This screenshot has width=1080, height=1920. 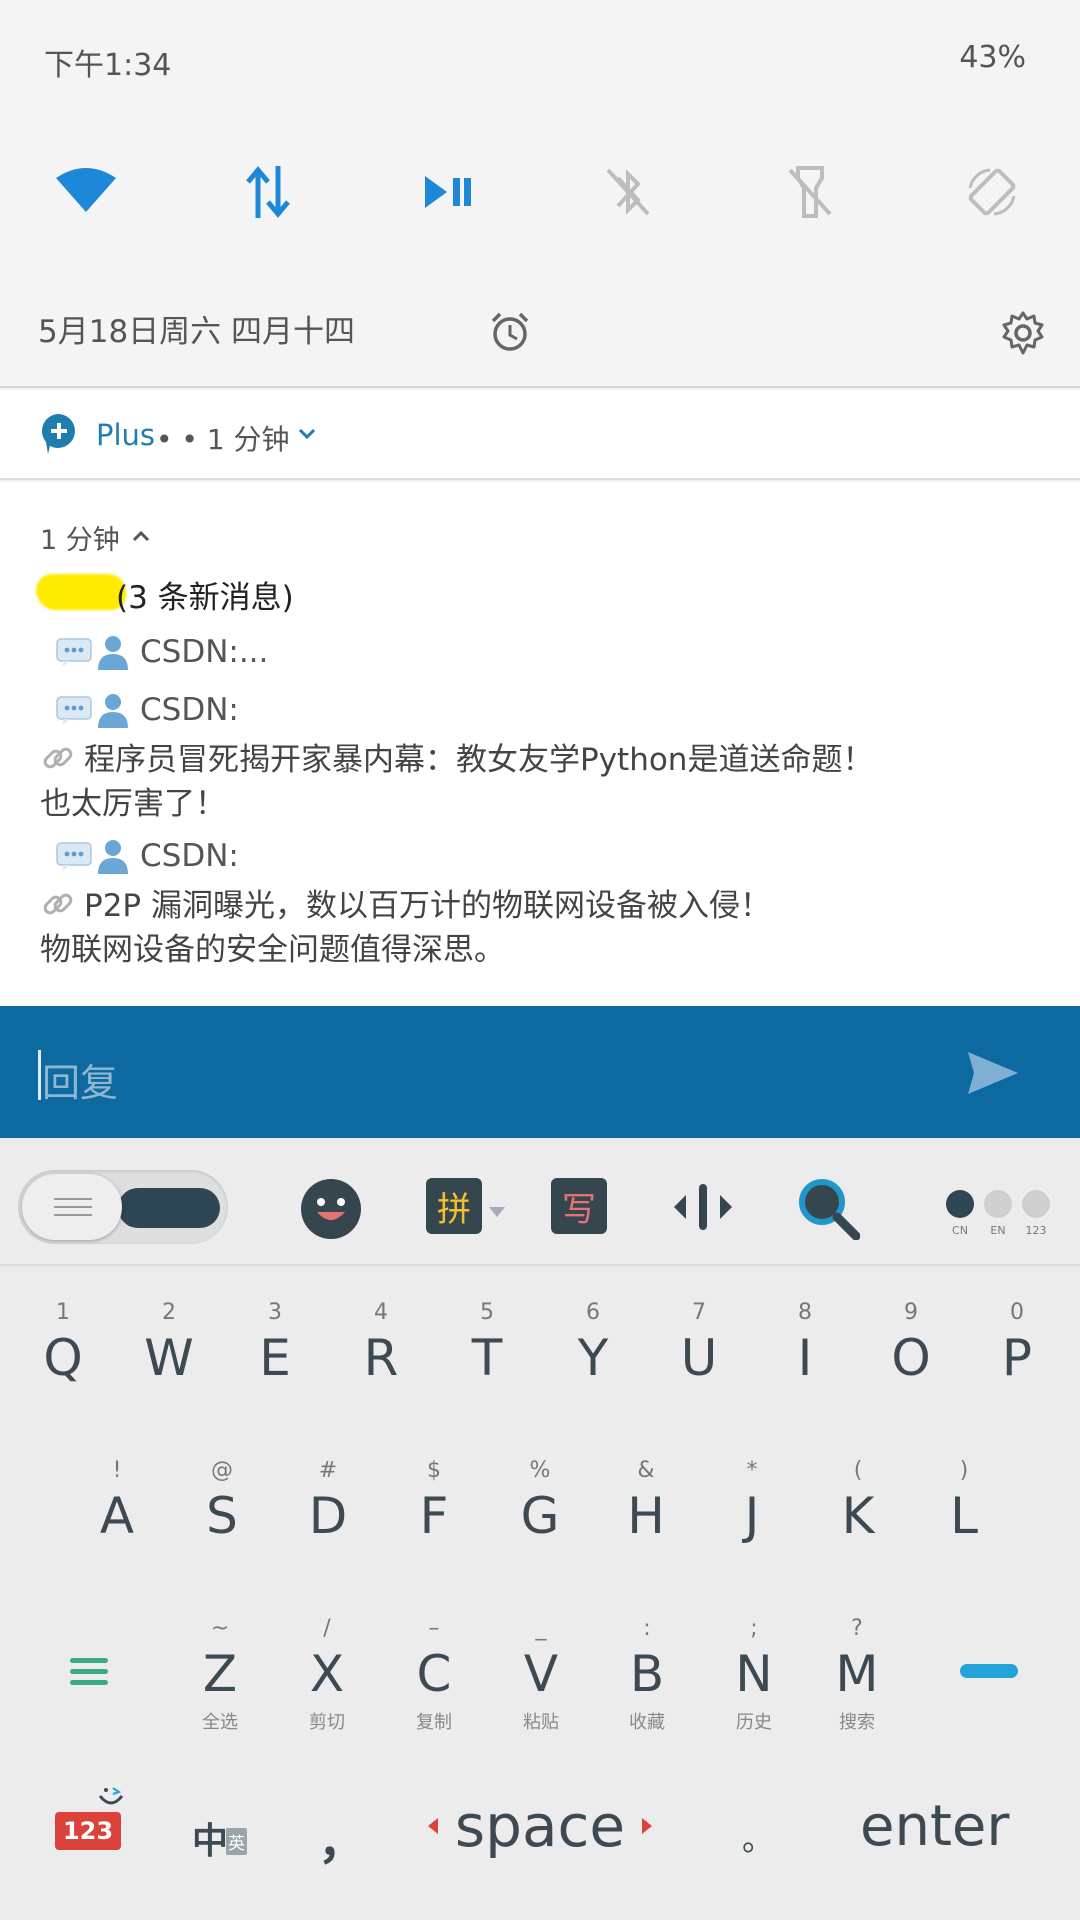 I want to click on emoji-icon, so click(x=331, y=1209).